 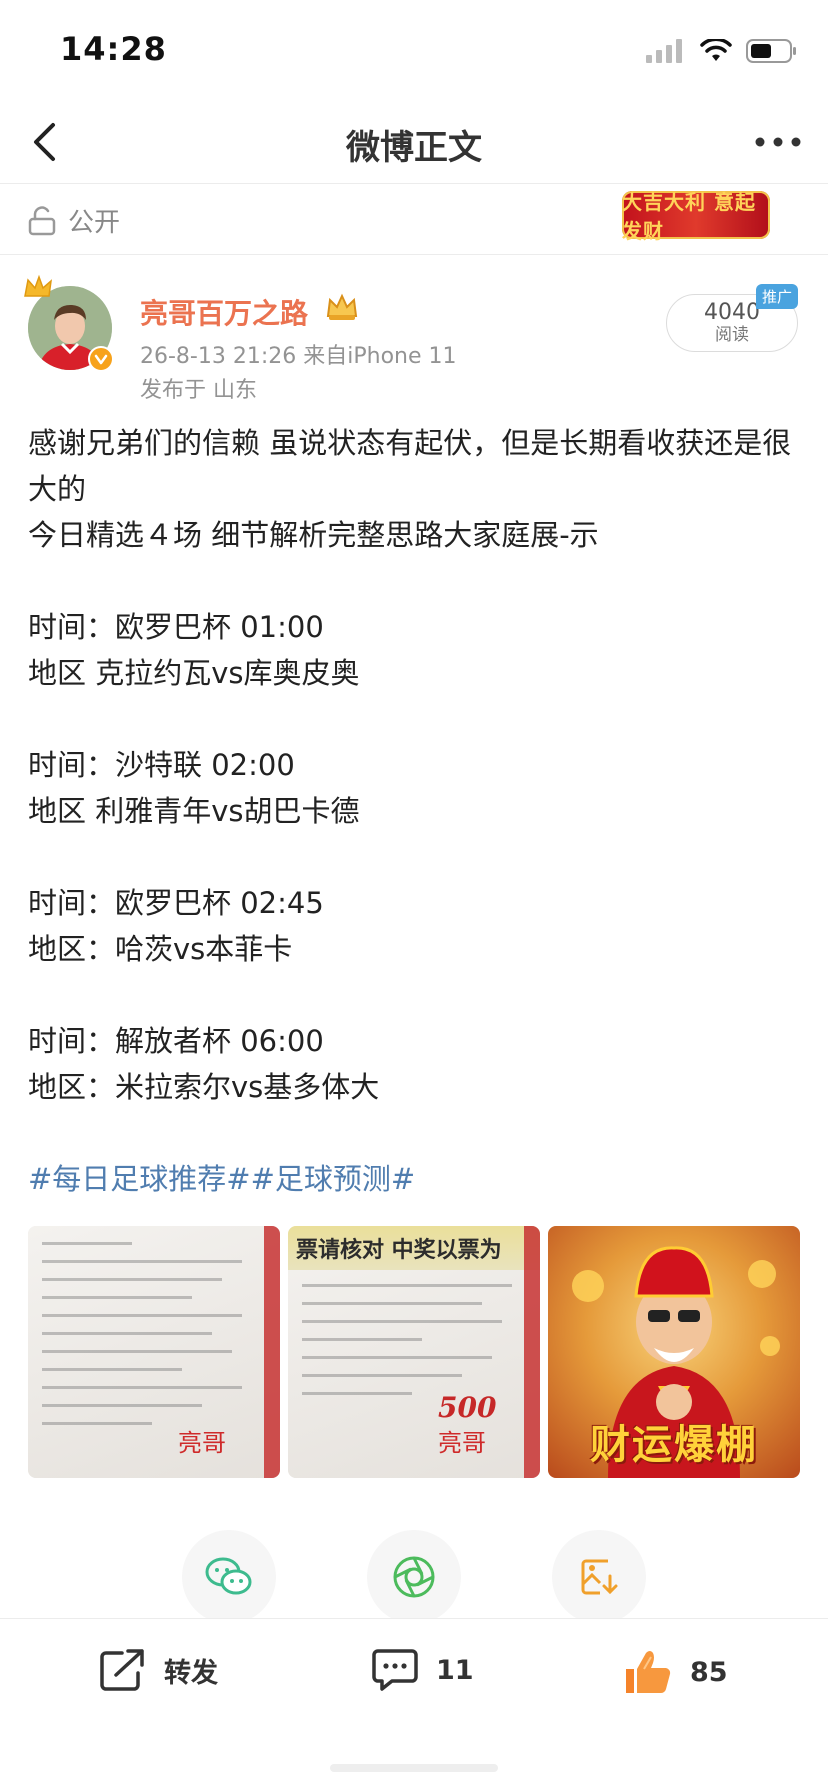 What do you see at coordinates (176, 627) in the screenshot?
I see `post-line: 时间：欧罗巴杯 01:00` at bounding box center [176, 627].